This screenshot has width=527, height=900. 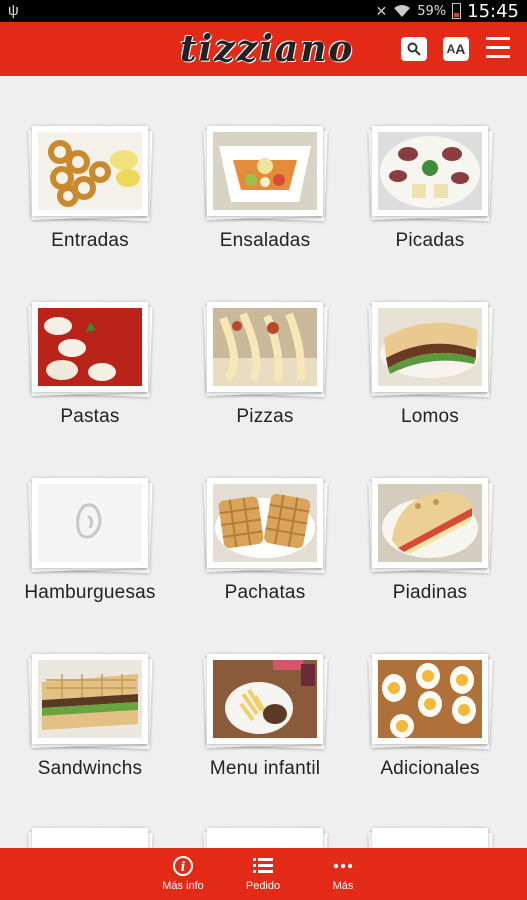 What do you see at coordinates (265, 768) in the screenshot?
I see `category-label: Menu infantil` at bounding box center [265, 768].